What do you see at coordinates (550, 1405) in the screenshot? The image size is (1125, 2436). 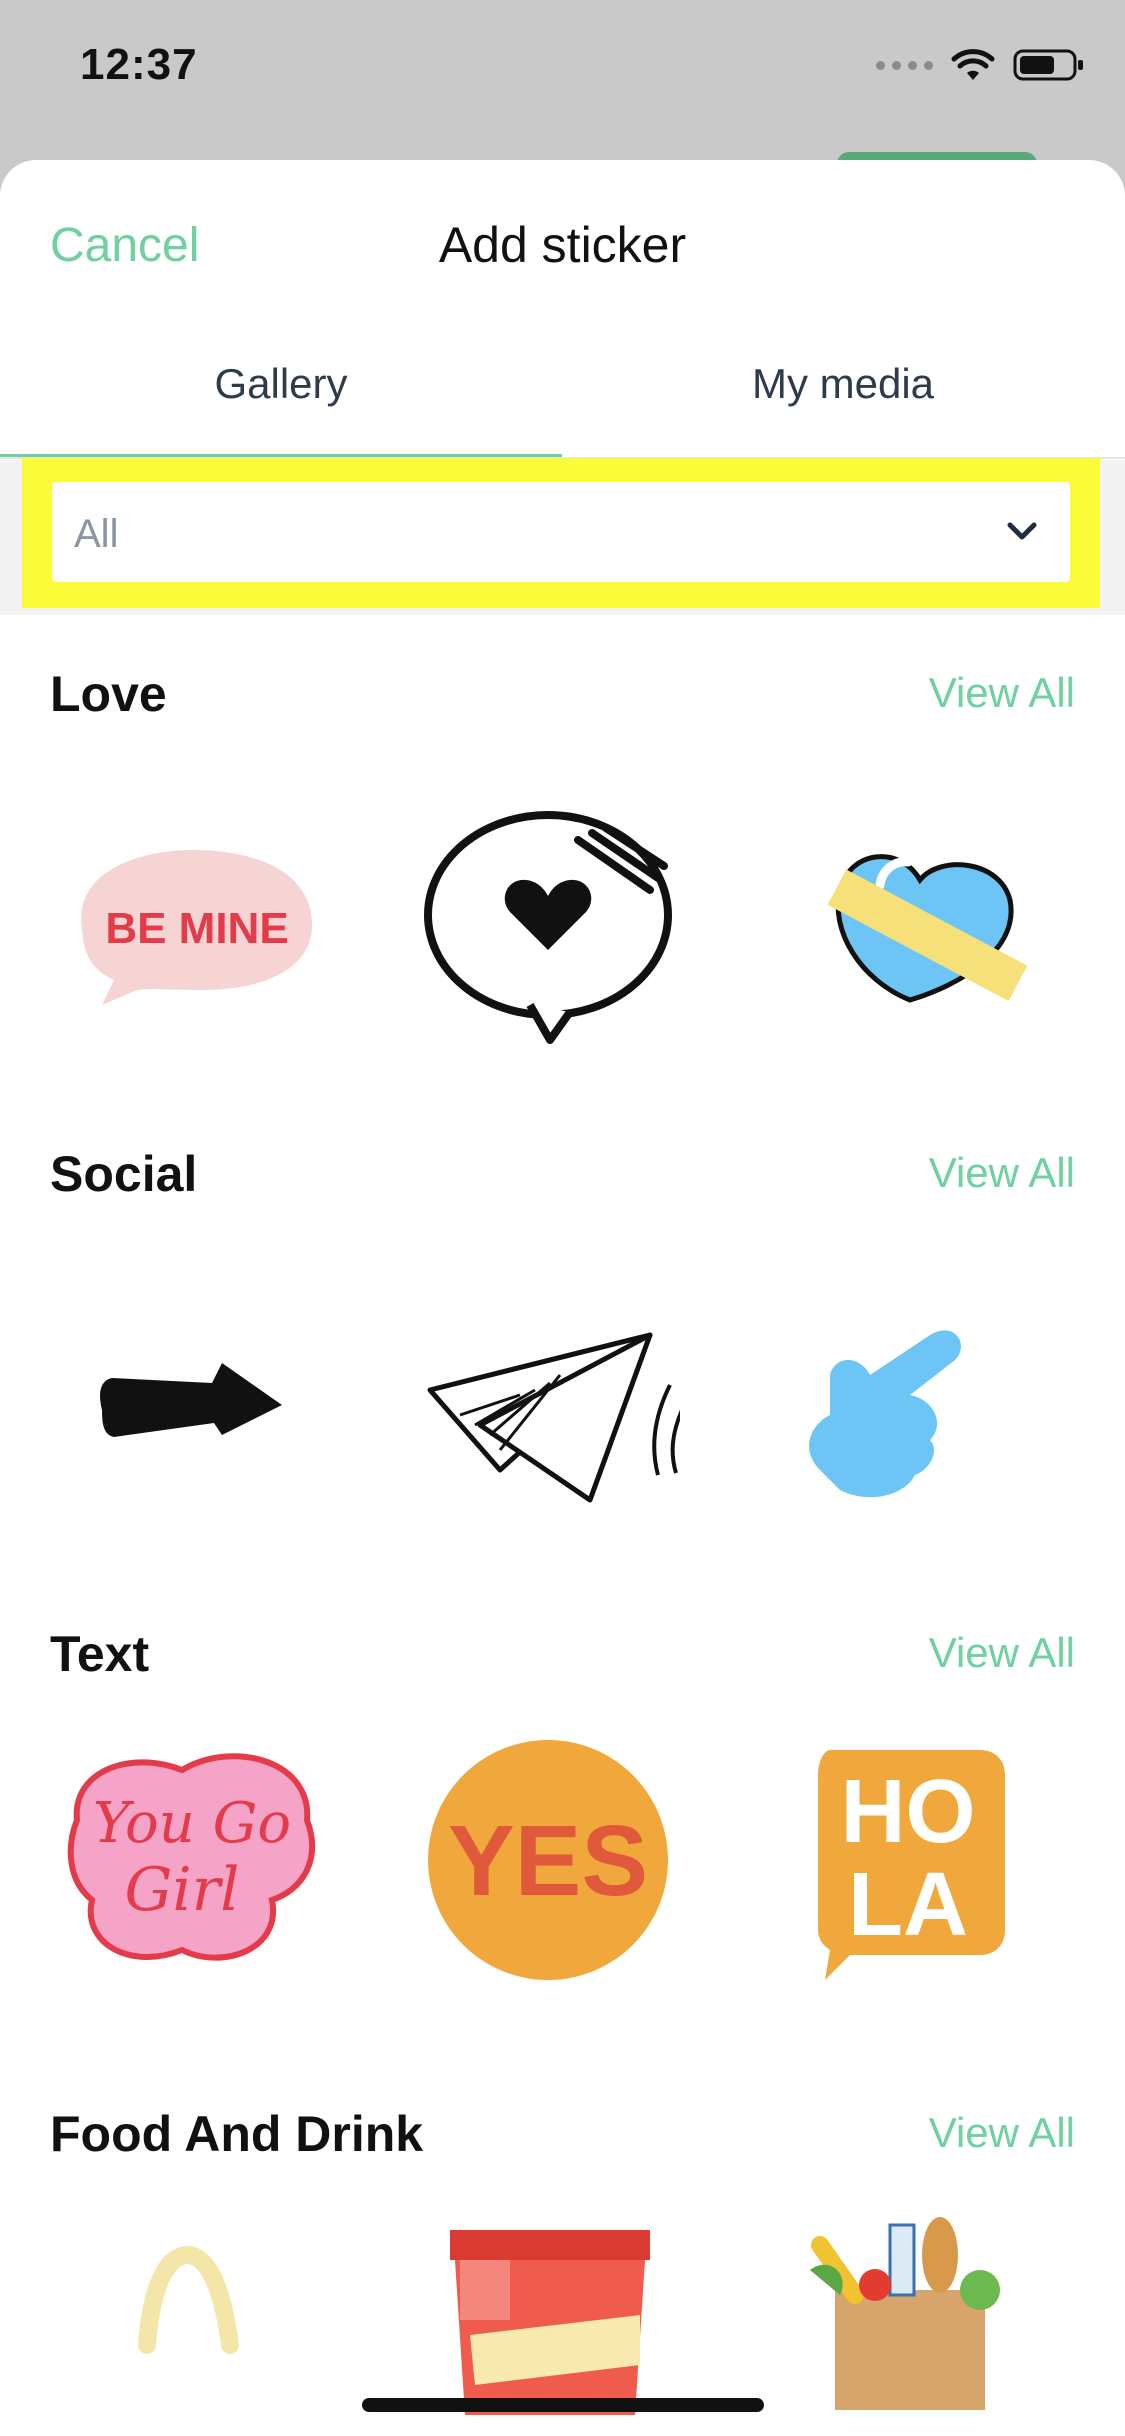 I see `paper-plane-sticker` at bounding box center [550, 1405].